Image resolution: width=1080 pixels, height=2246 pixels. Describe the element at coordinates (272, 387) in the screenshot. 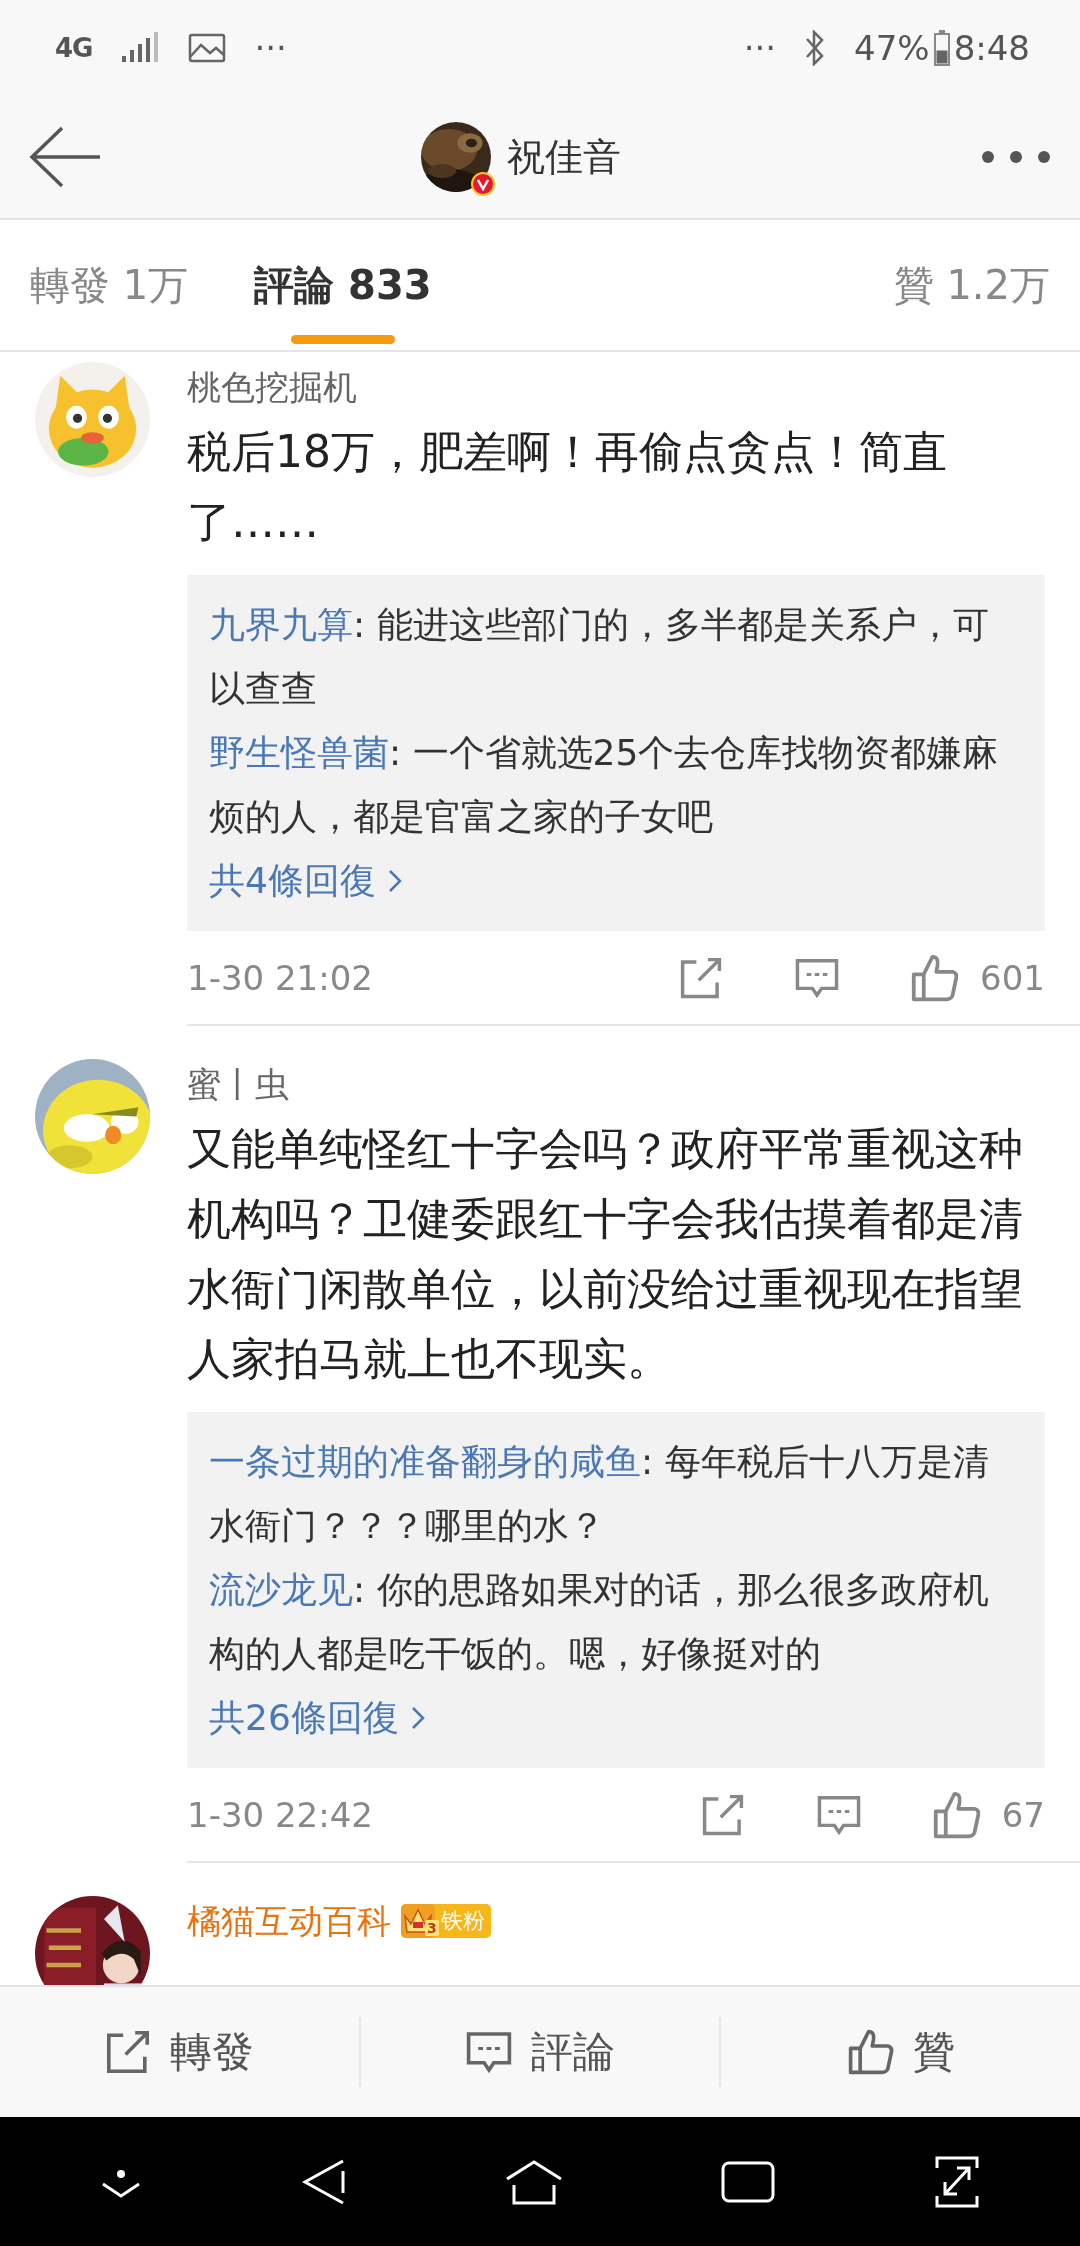

I see `username: 桃色挖掘机` at that location.